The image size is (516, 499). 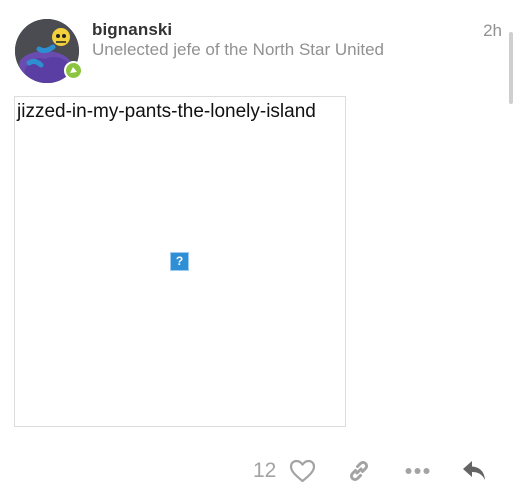 What do you see at coordinates (511, 68) in the screenshot?
I see `scrollbar-thumb` at bounding box center [511, 68].